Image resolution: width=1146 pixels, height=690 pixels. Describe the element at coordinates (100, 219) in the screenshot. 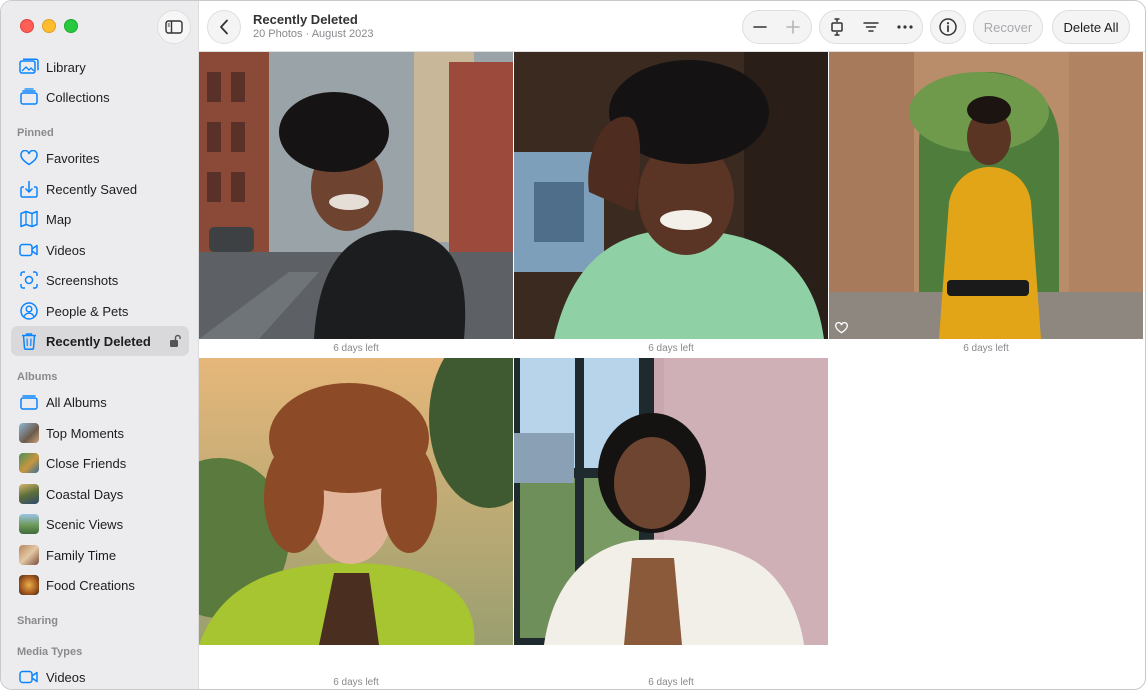

I see `sidebar-item-map: Map` at that location.